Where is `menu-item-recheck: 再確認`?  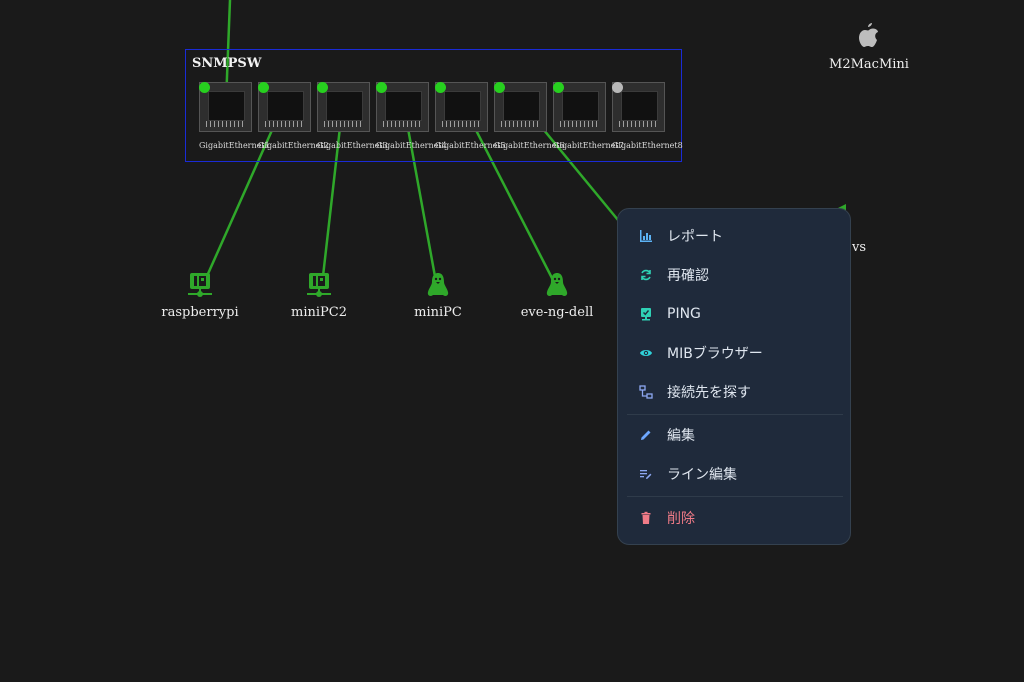 menu-item-recheck: 再確認 is located at coordinates (734, 275).